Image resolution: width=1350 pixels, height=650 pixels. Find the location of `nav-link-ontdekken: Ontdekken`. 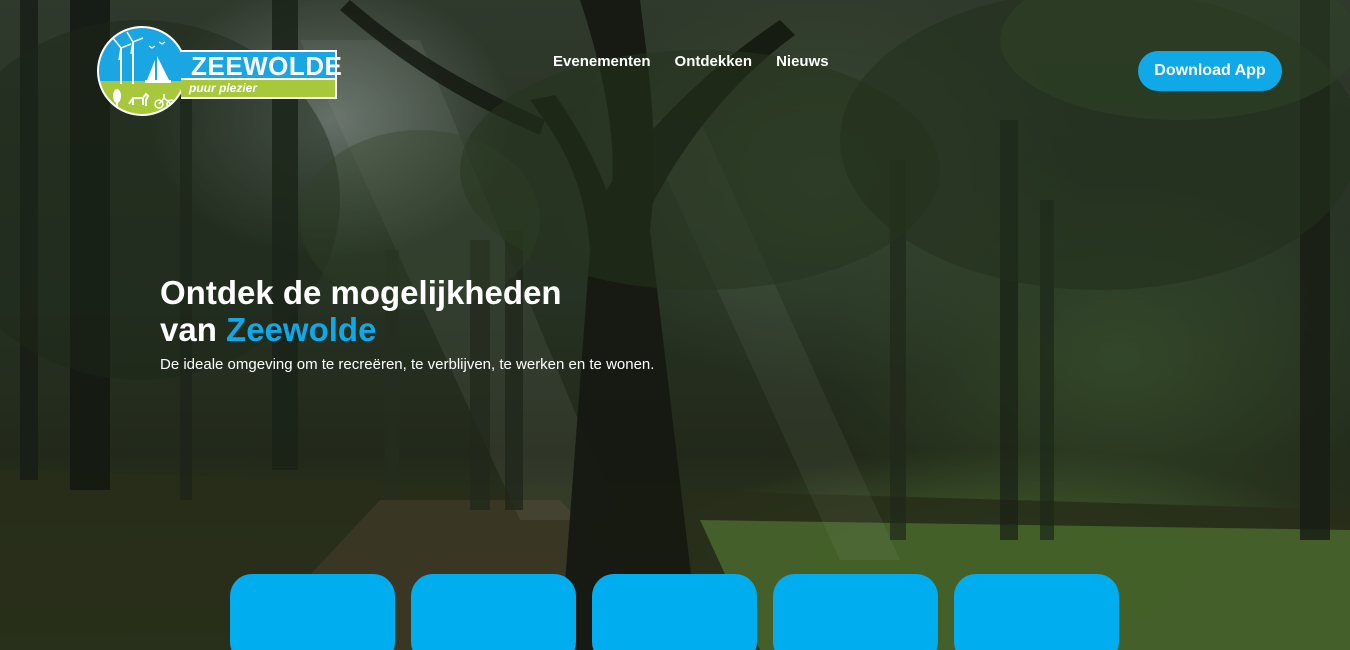

nav-link-ontdekken: Ontdekken is located at coordinates (714, 62).